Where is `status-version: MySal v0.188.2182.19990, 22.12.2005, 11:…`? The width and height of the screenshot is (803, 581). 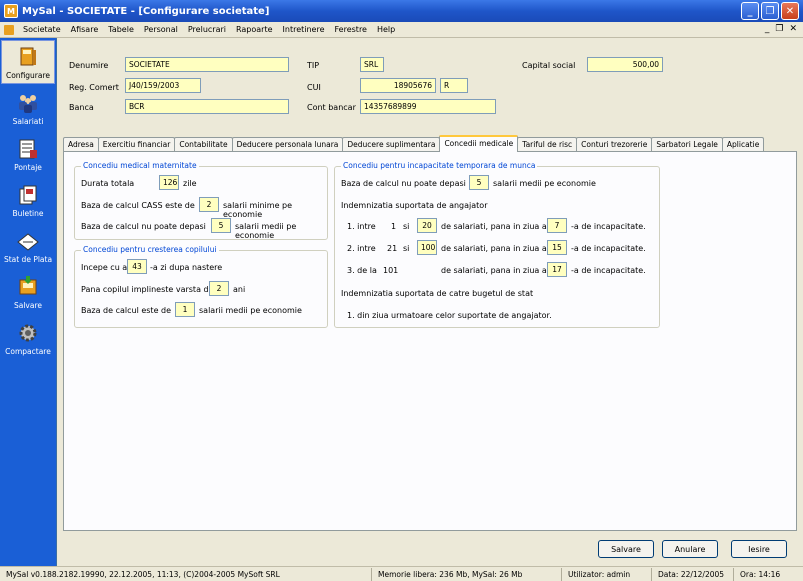
status-version: MySal v0.188.2182.19990, 22.12.2005, 11:… is located at coordinates (186, 574).